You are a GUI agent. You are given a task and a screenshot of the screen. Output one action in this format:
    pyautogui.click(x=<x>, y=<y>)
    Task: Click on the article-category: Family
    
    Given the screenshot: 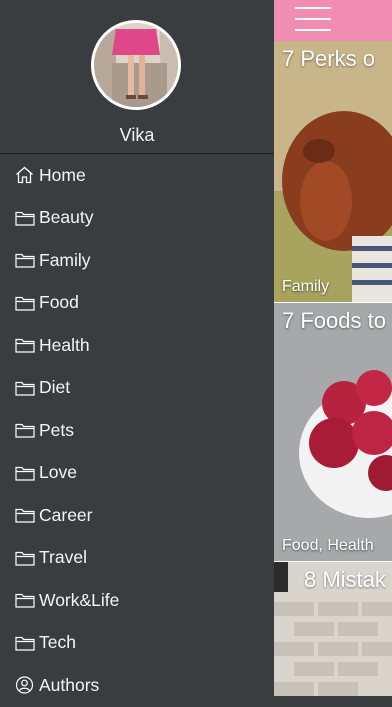 What is the action you would take?
    pyautogui.click(x=306, y=286)
    